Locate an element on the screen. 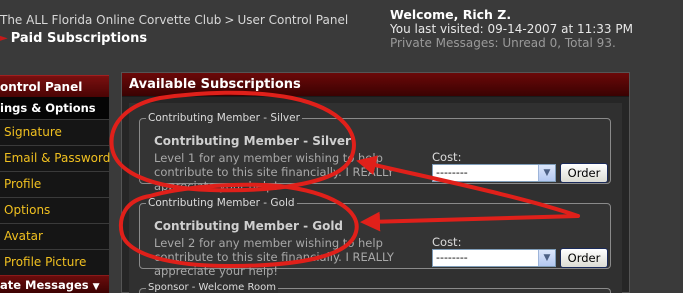 This screenshot has width=683, height=293. sidebar-item-email-password: Email & Password is located at coordinates (55, 158).